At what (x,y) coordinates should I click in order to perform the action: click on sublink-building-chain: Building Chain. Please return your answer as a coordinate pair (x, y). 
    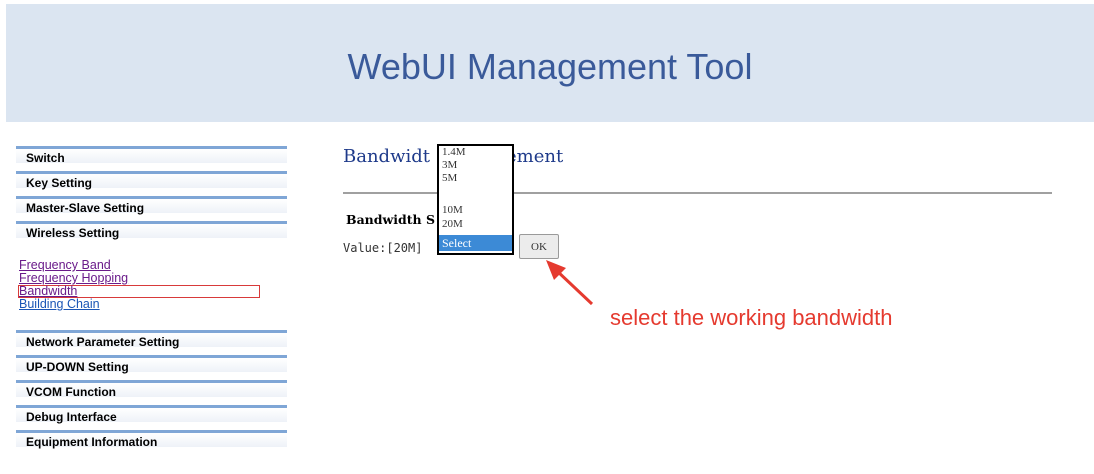
    Looking at the image, I should click on (153, 304).